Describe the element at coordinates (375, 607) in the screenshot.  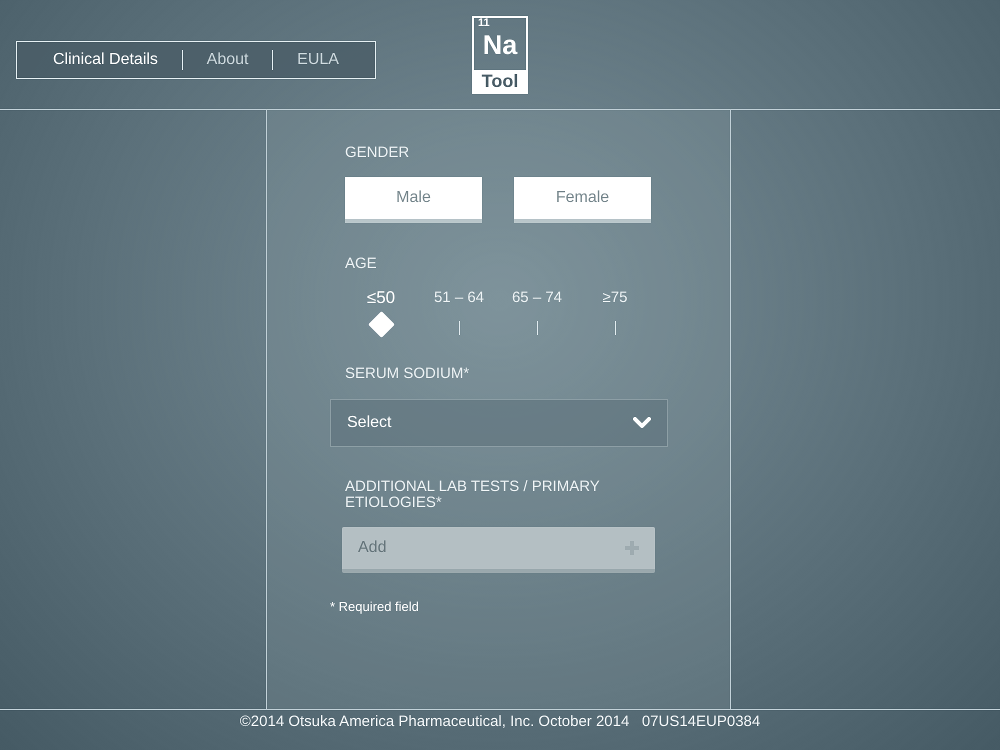
I see `required-note: * Required field` at that location.